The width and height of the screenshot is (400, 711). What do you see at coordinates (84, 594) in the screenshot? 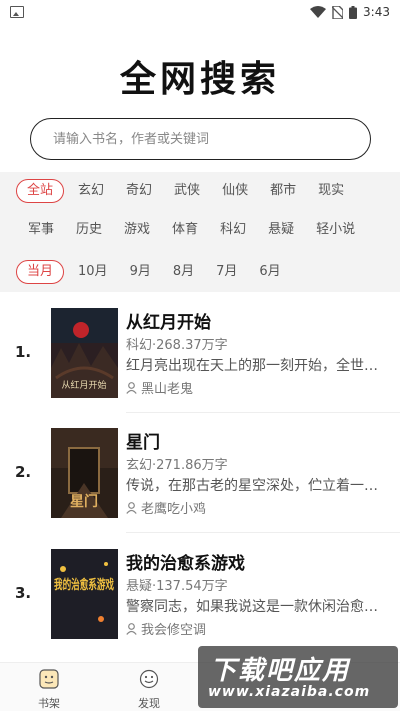
I see `book-cover: 我的治愈系游戏` at bounding box center [84, 594].